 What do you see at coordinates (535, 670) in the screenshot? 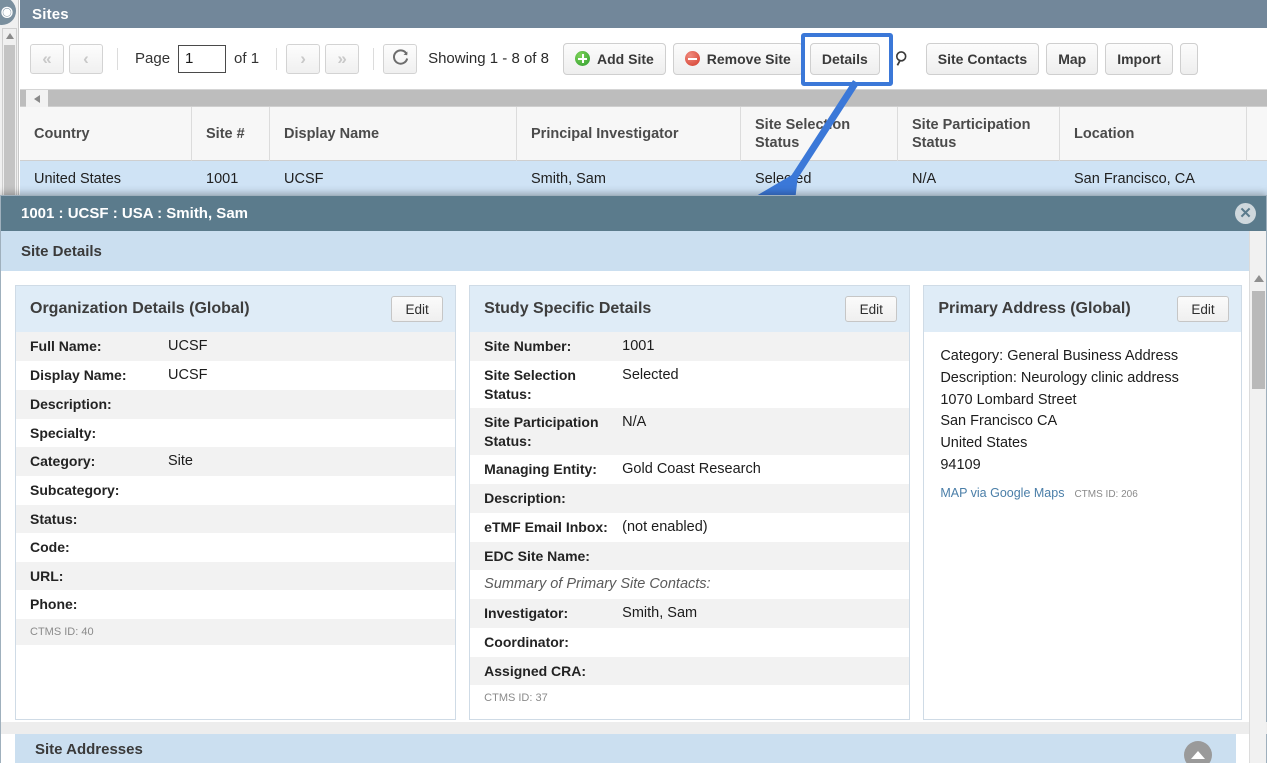
I see `field-label: Assigned CRA:` at bounding box center [535, 670].